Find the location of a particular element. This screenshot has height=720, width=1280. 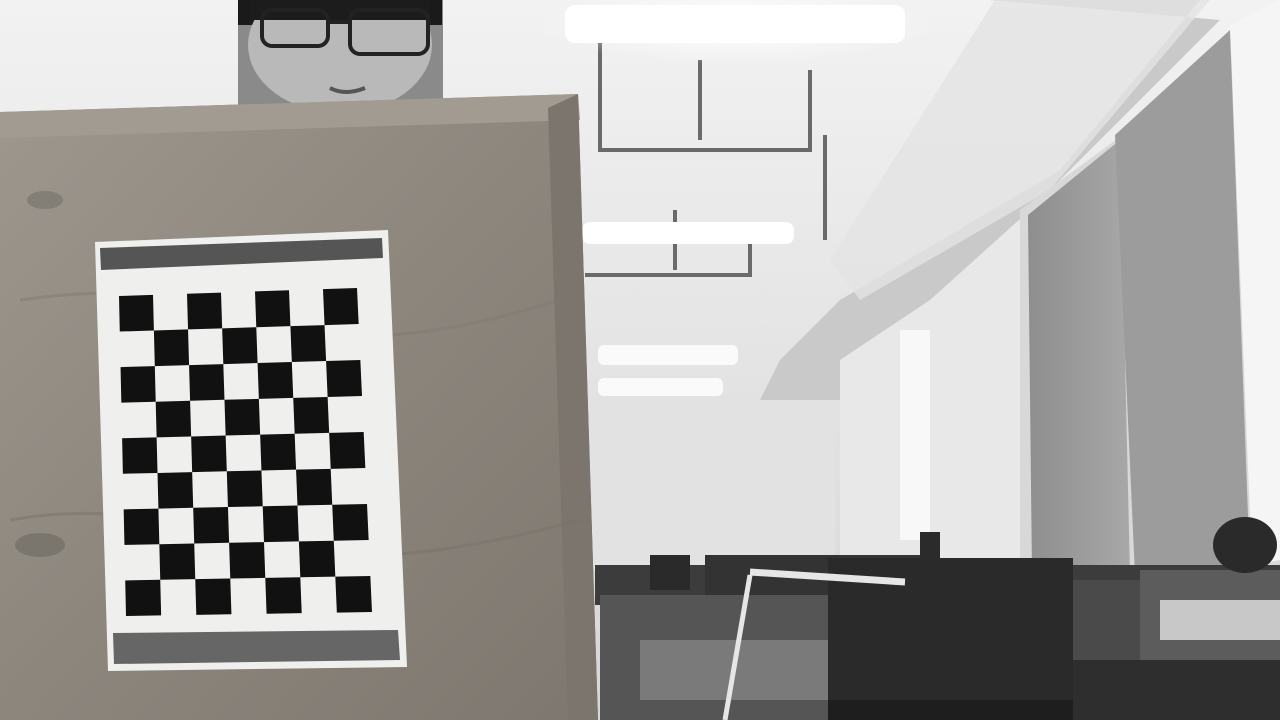

background-person-head is located at coordinates (1245, 545).